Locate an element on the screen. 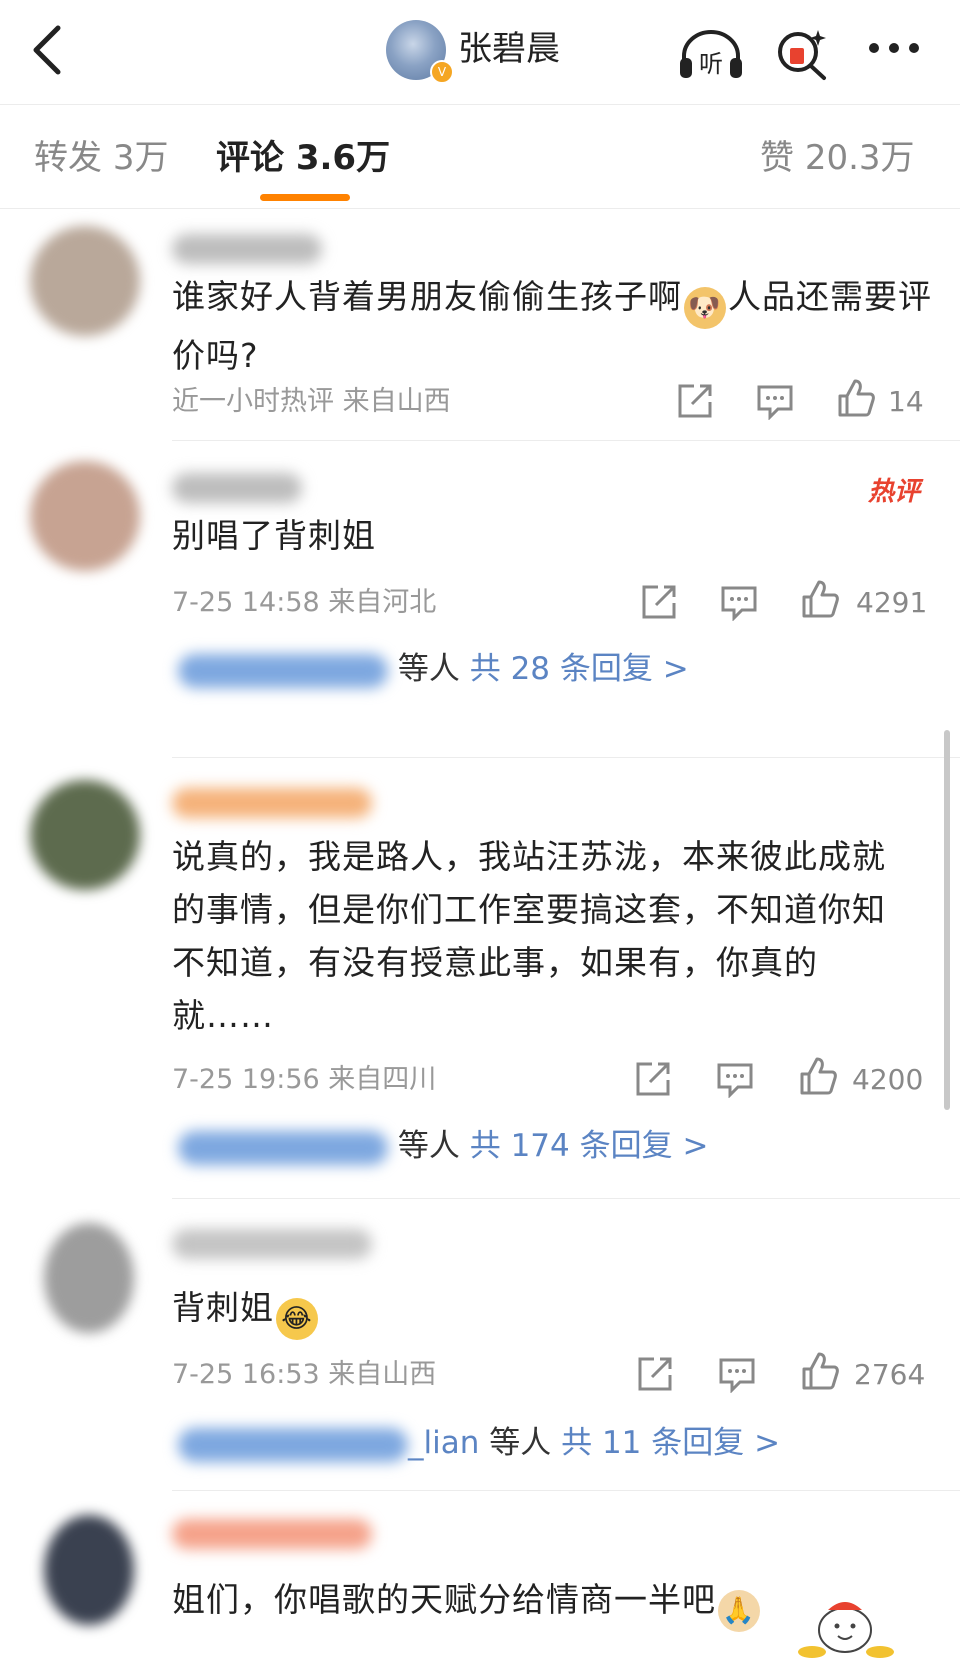  like-count: 4291 is located at coordinates (892, 602).